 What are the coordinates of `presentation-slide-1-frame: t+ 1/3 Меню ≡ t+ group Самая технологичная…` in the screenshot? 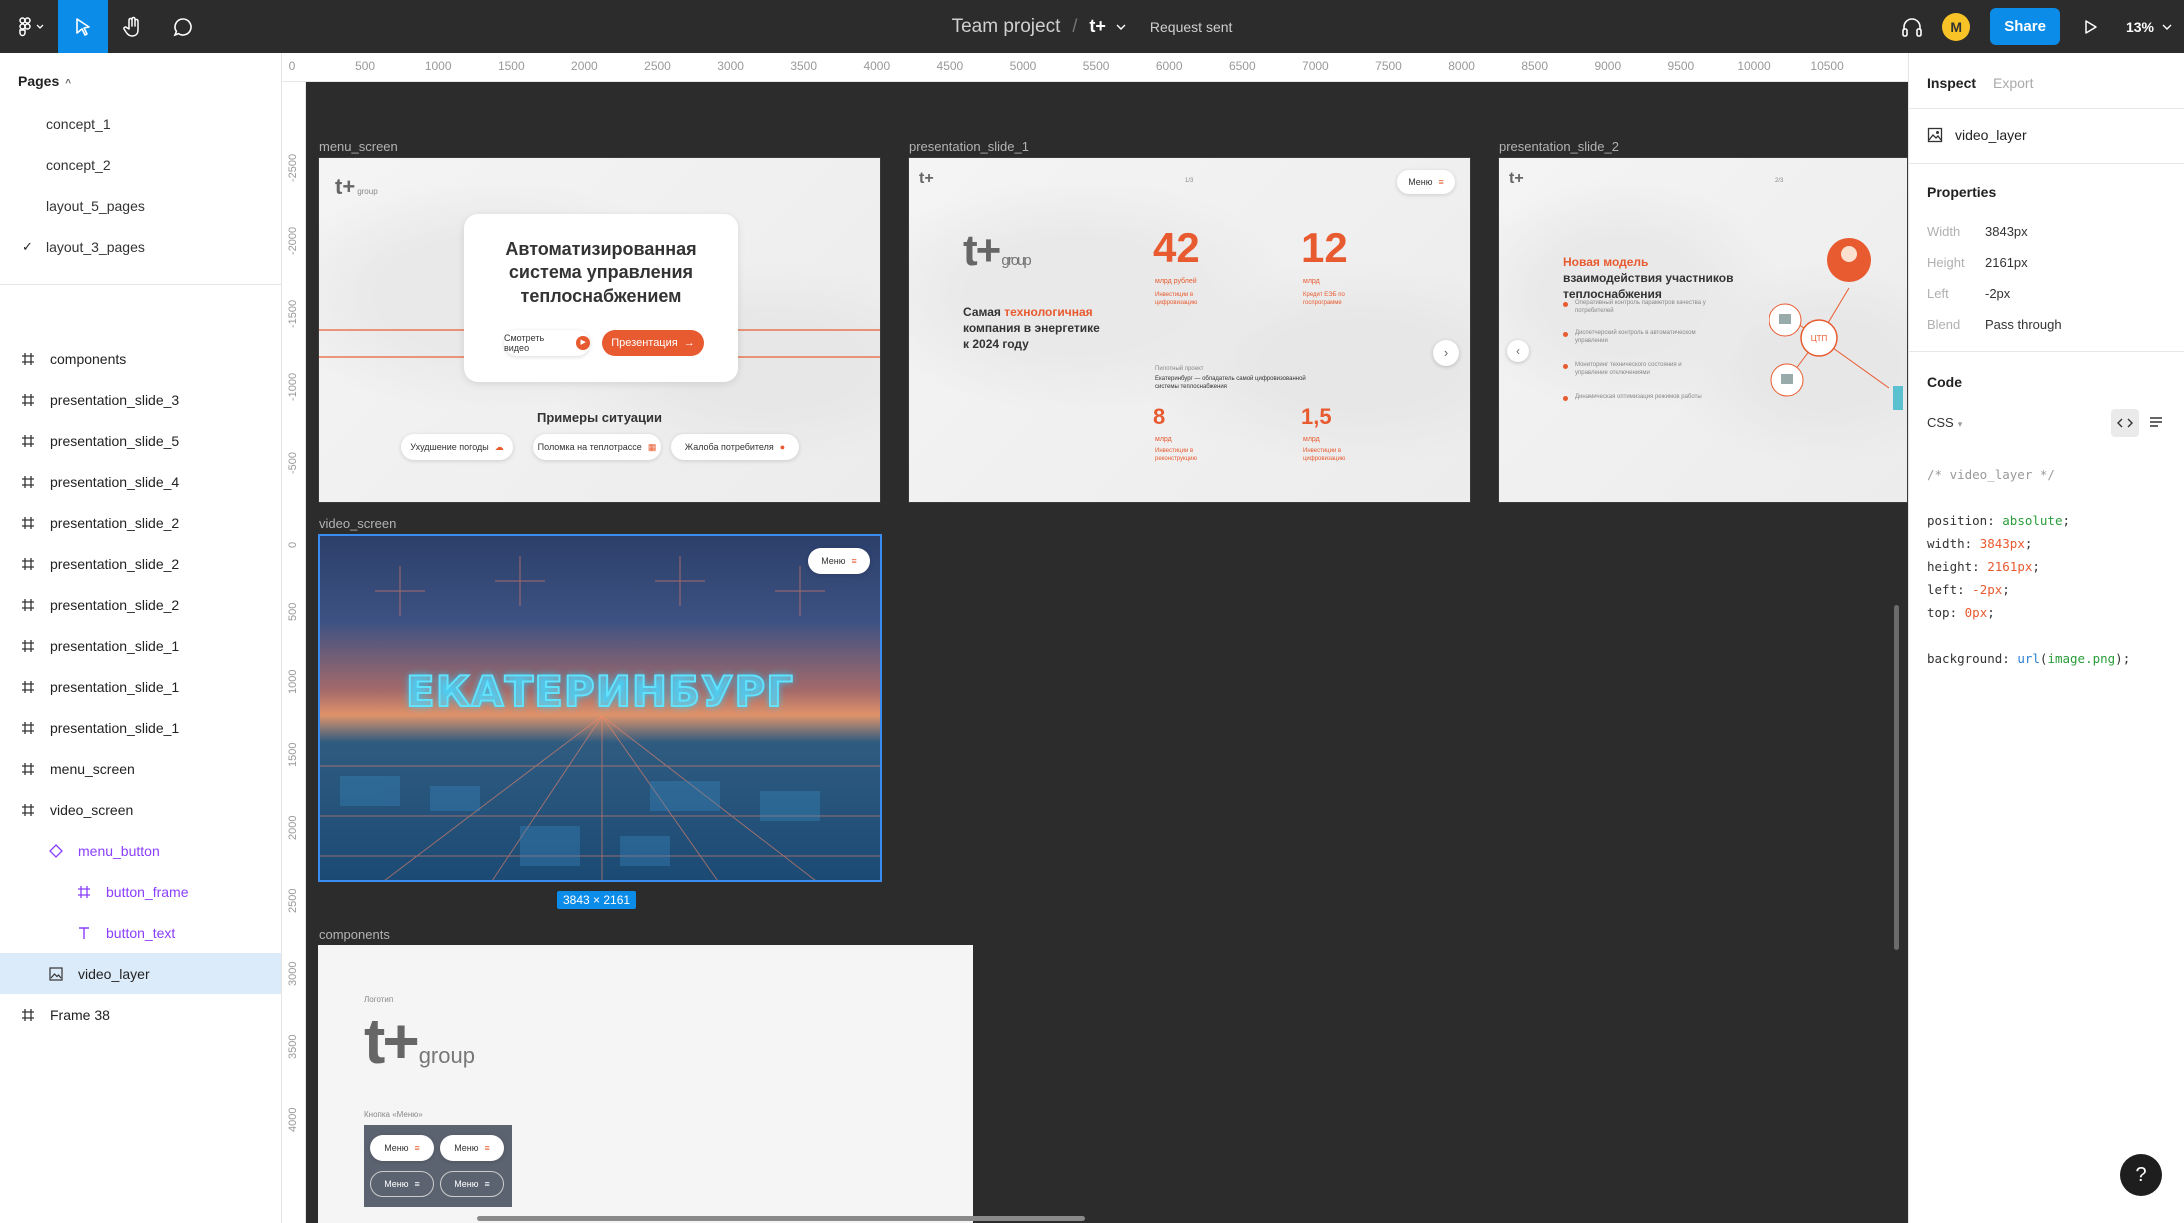 It's located at (1189, 330).